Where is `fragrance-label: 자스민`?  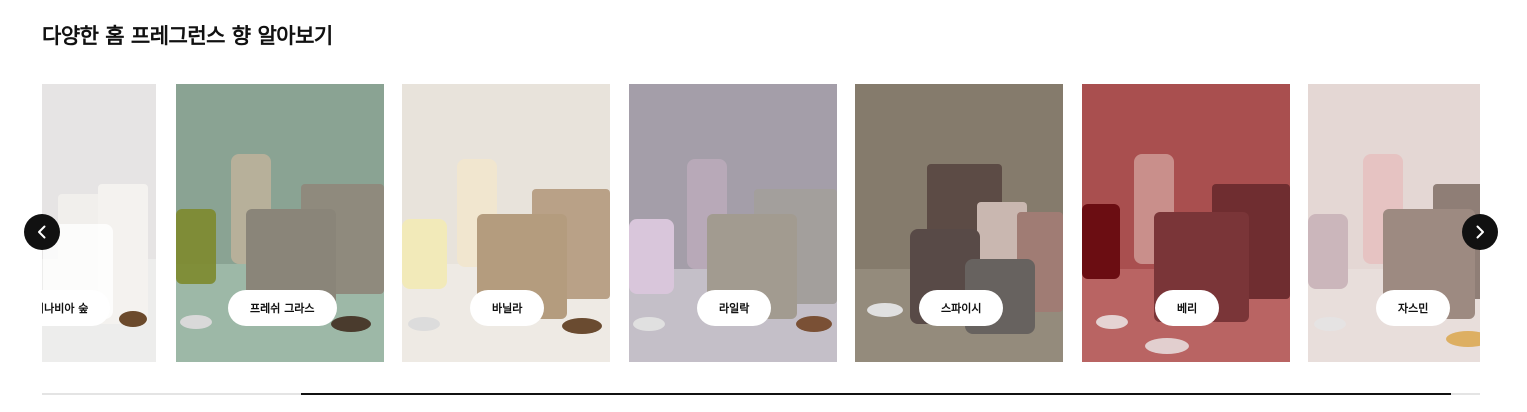
fragrance-label: 자스민 is located at coordinates (1413, 308).